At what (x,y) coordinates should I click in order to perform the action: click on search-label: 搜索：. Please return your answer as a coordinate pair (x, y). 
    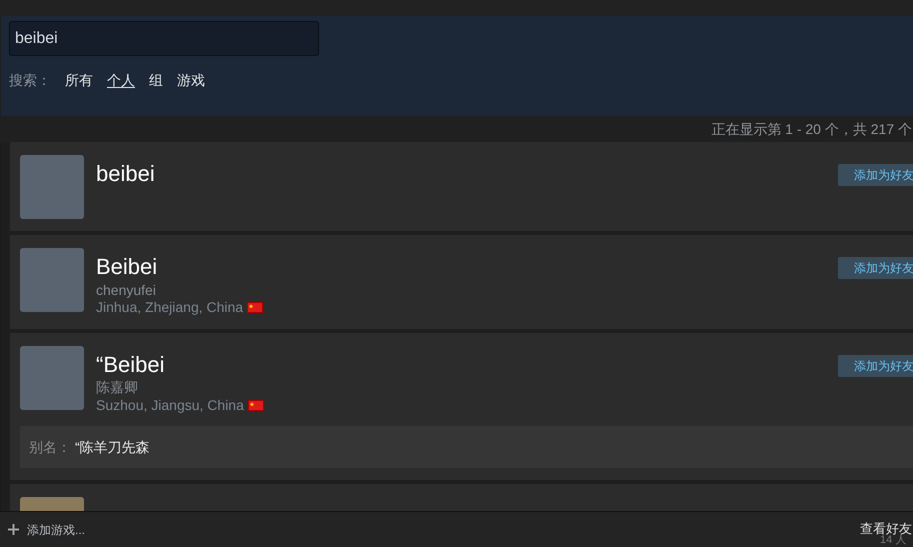
    Looking at the image, I should click on (30, 80).